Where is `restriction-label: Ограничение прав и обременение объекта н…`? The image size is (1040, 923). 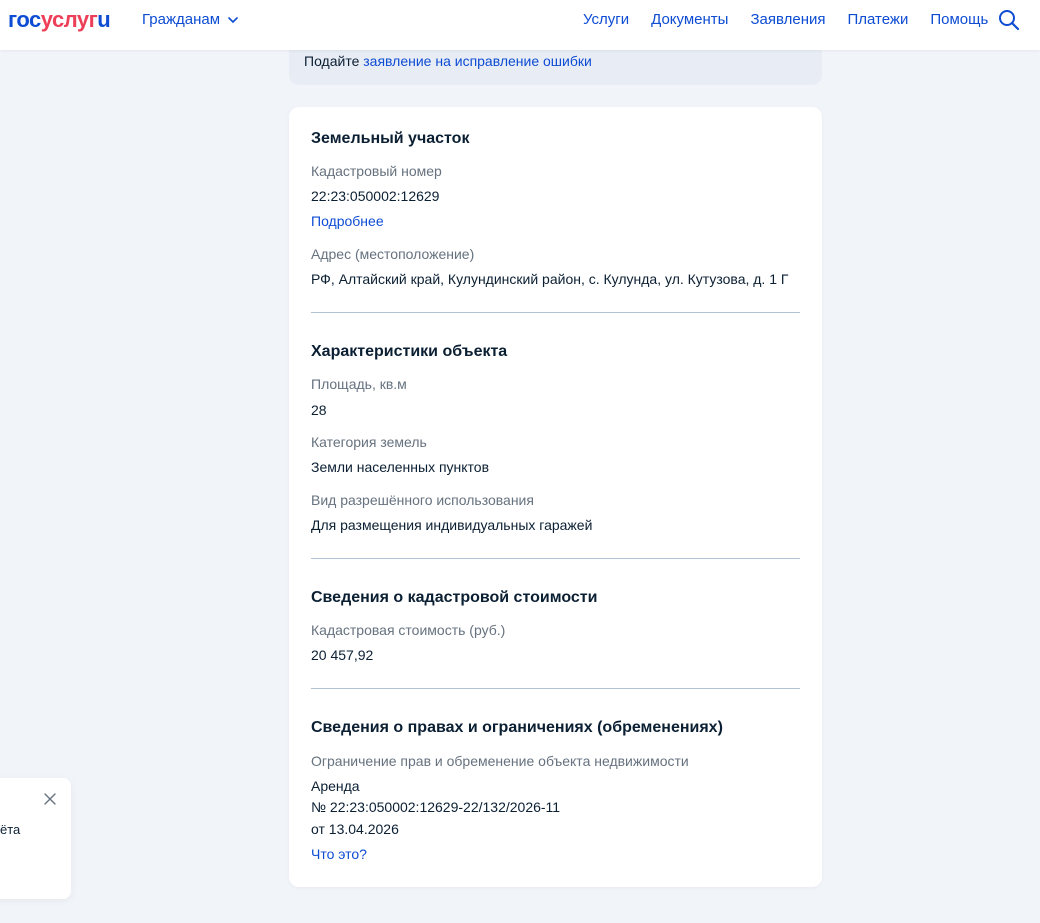 restriction-label: Ограничение прав и обременение объекта н… is located at coordinates (500, 761).